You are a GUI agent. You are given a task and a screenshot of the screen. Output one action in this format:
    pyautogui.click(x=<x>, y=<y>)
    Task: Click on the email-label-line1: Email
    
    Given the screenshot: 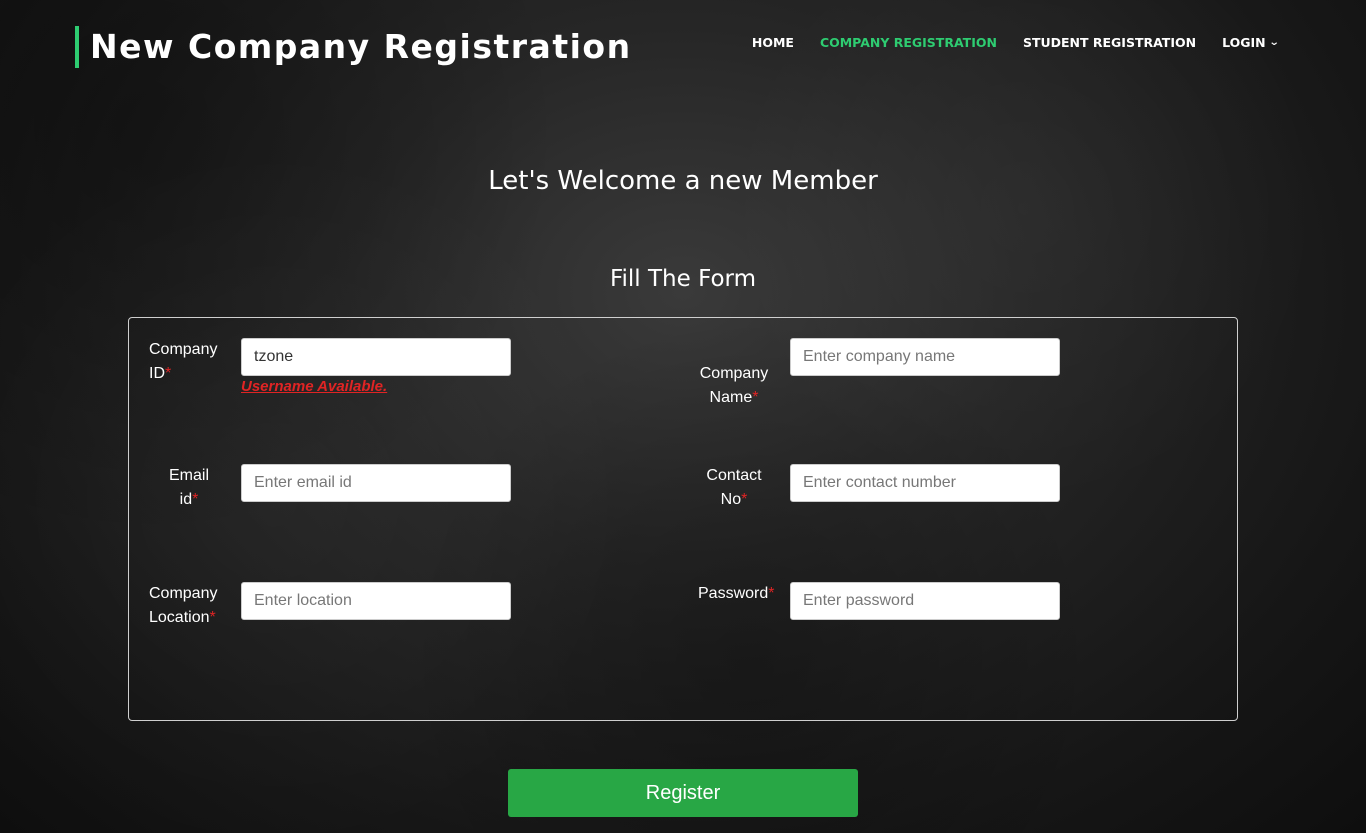 What is the action you would take?
    pyautogui.click(x=188, y=475)
    